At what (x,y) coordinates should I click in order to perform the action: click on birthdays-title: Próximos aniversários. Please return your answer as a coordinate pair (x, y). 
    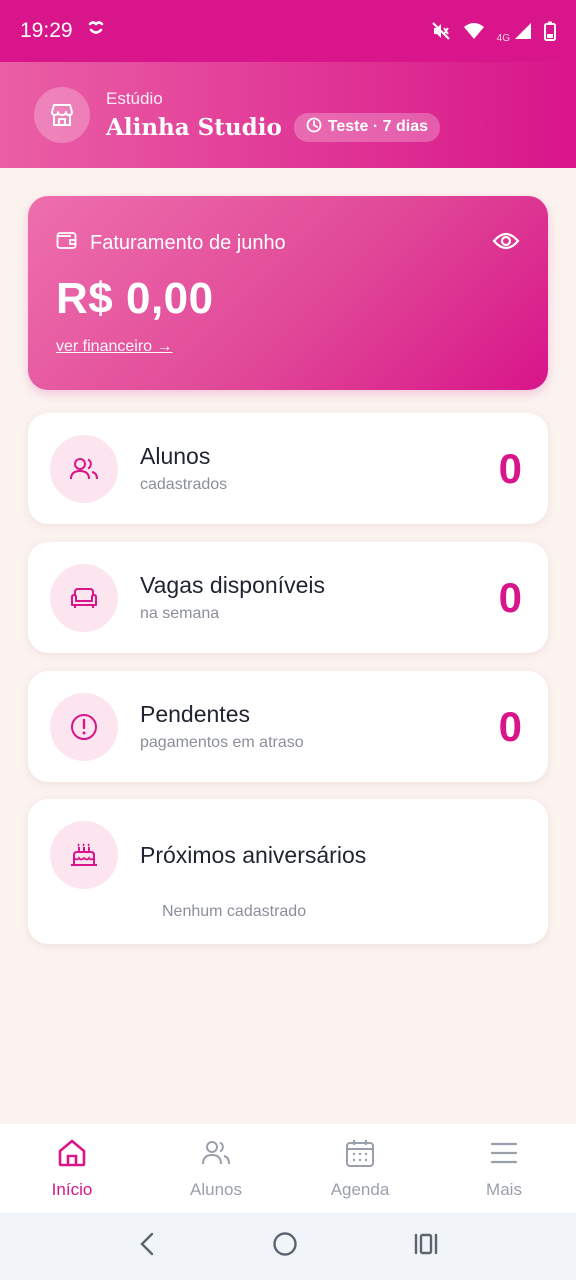
    Looking at the image, I should click on (253, 854).